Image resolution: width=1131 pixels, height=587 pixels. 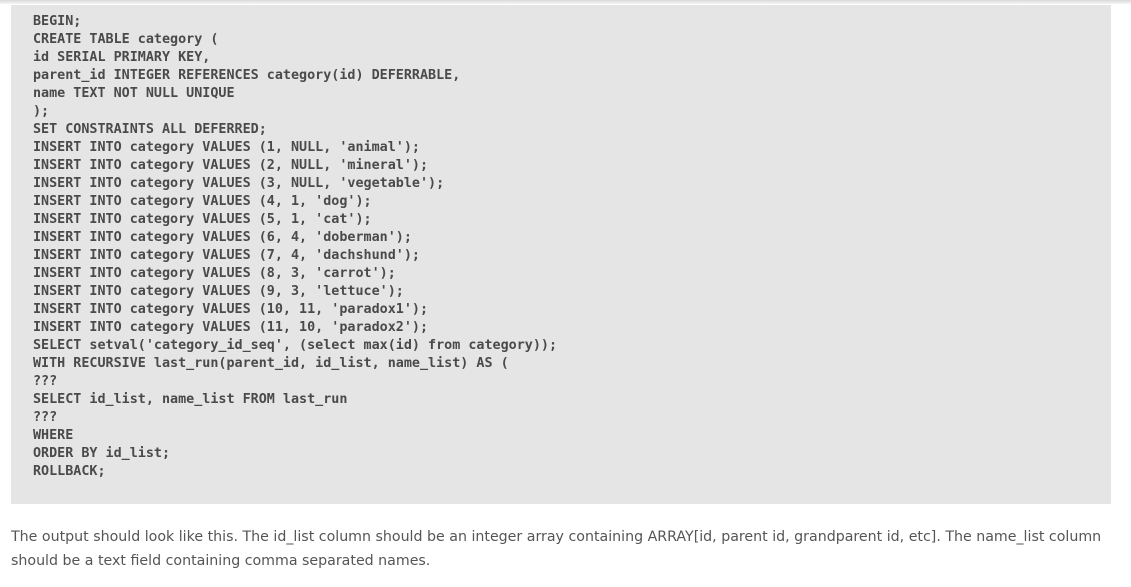 What do you see at coordinates (134, 93) in the screenshot?
I see `code-line: name TEXT NOT NULL UNIQUE` at bounding box center [134, 93].